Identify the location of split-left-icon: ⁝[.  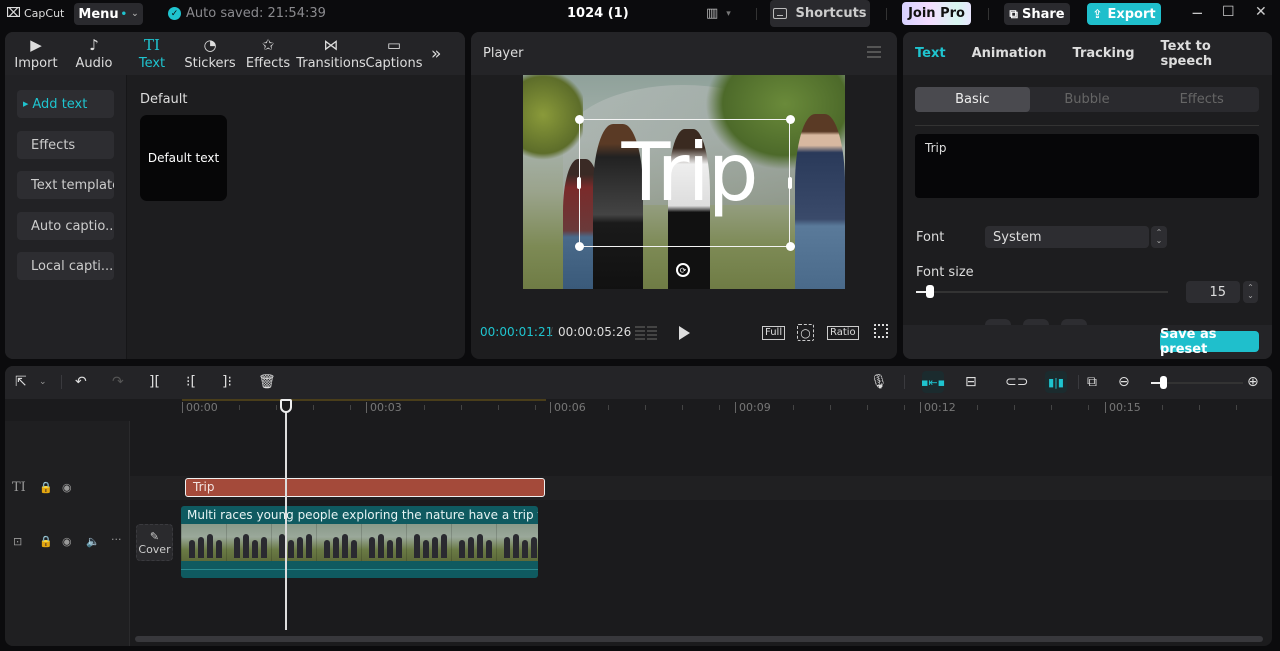
(191, 382).